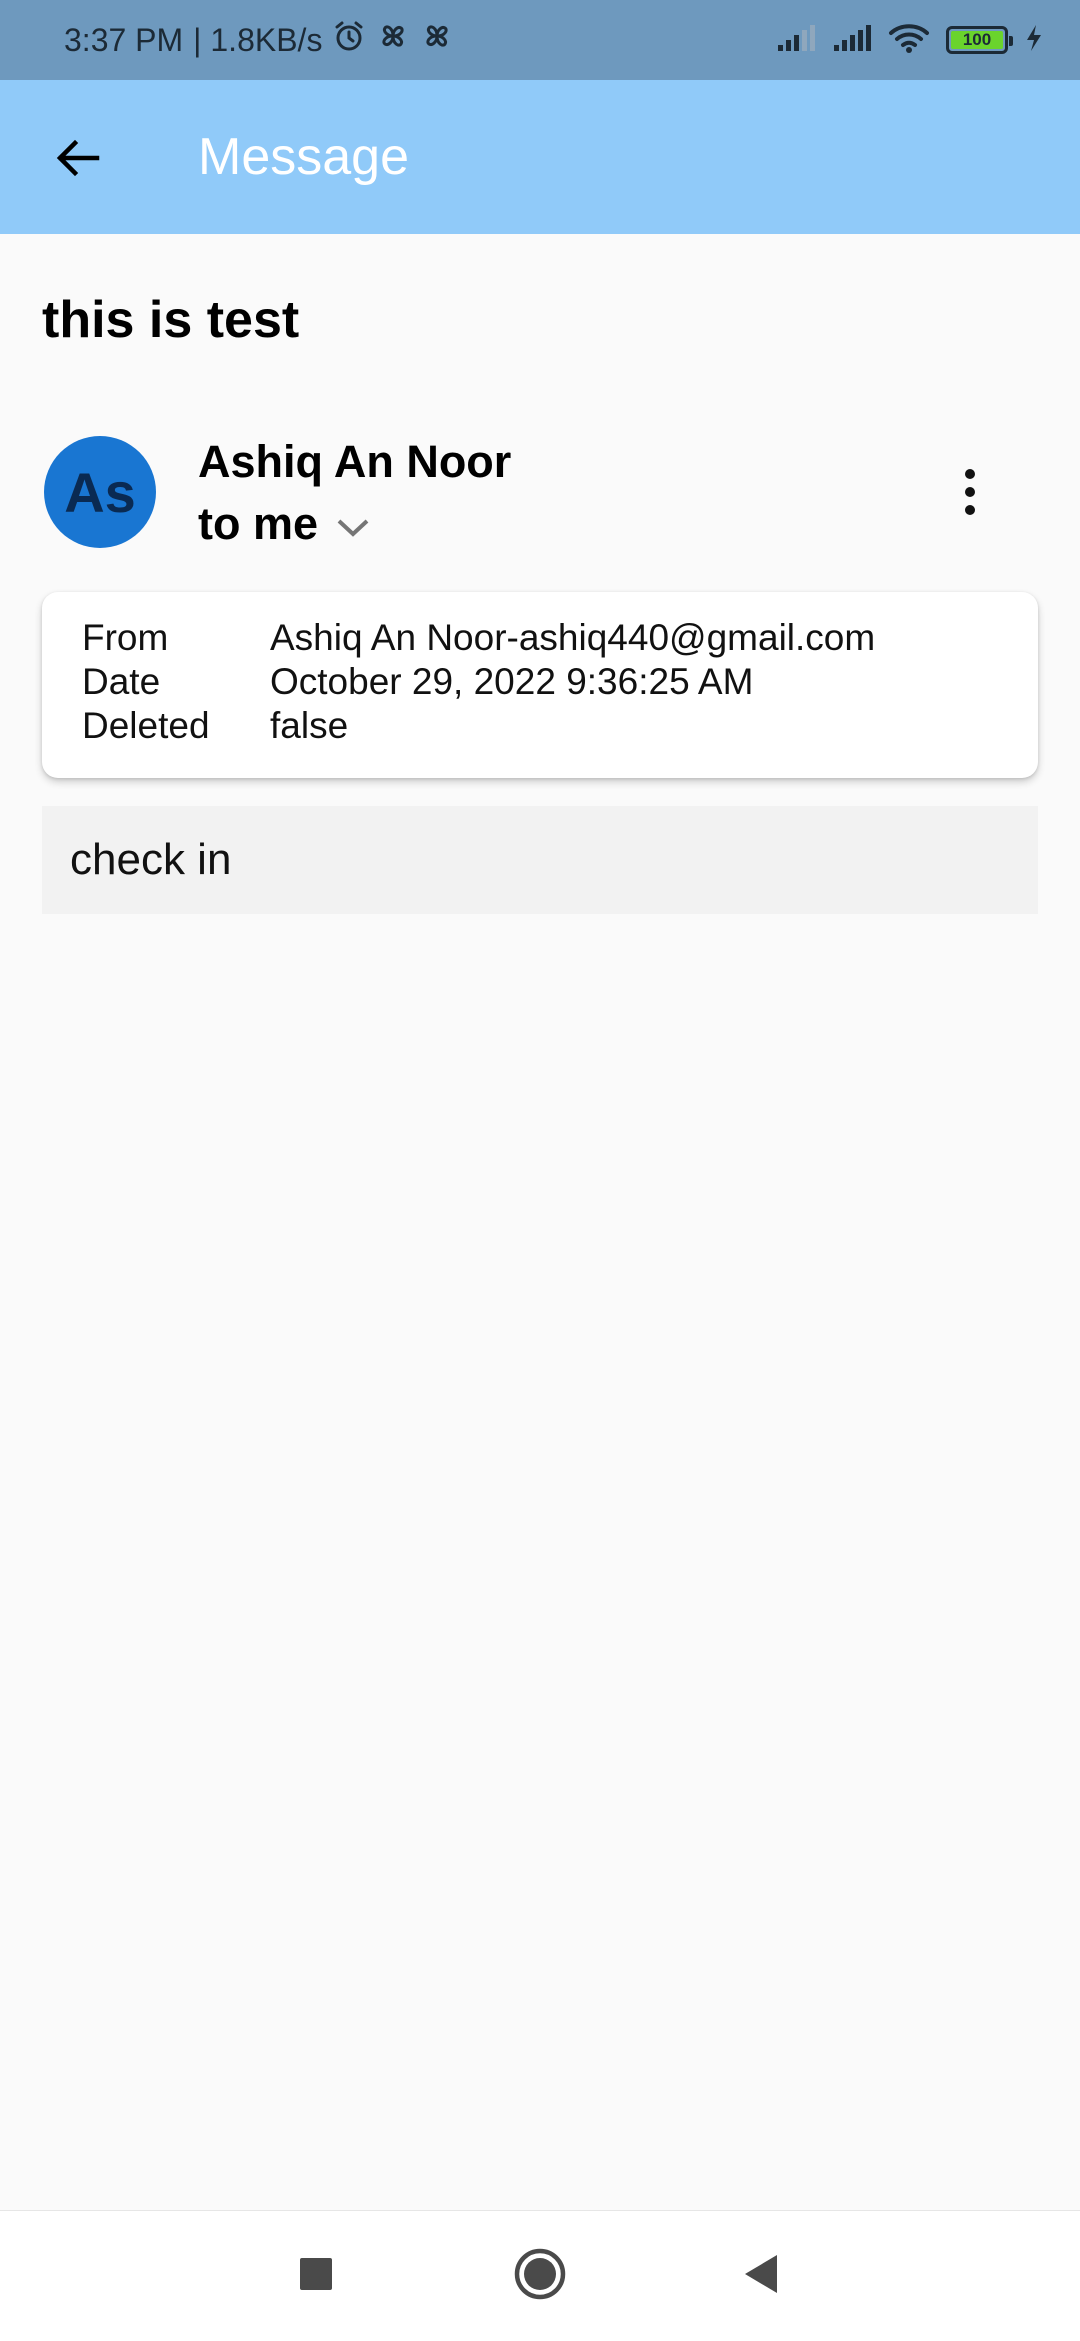 This screenshot has width=1080, height=2341. What do you see at coordinates (1034, 40) in the screenshot?
I see `charging-bolt-icon` at bounding box center [1034, 40].